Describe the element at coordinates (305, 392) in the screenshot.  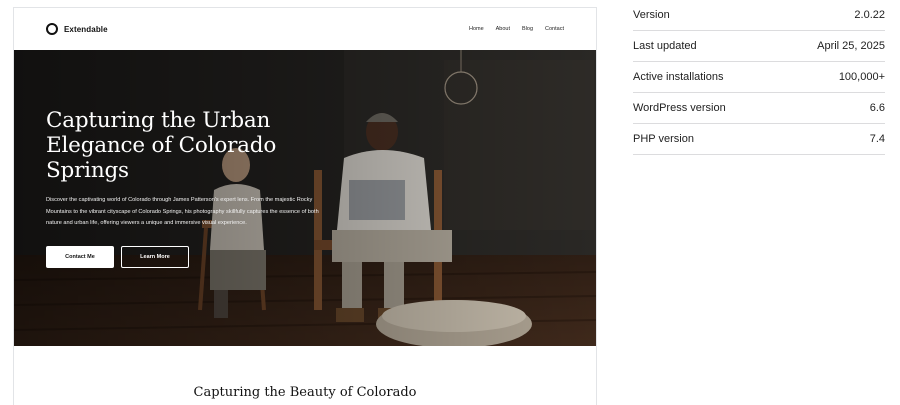
I see `section-heading: Capturing the Beauty of Colorado` at that location.